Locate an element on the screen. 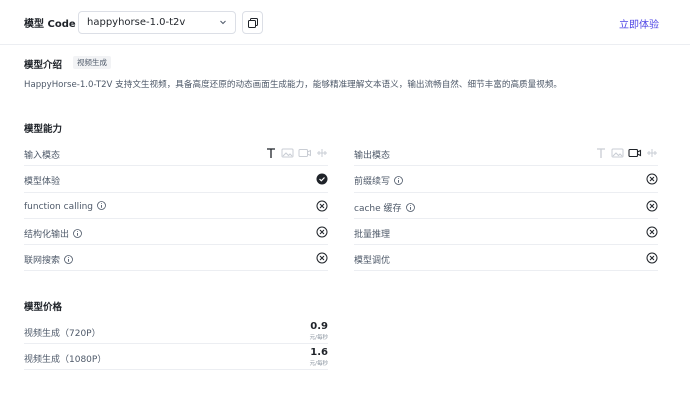 The width and height of the screenshot is (690, 406). capability-row: 联网搜索 is located at coordinates (176, 258).